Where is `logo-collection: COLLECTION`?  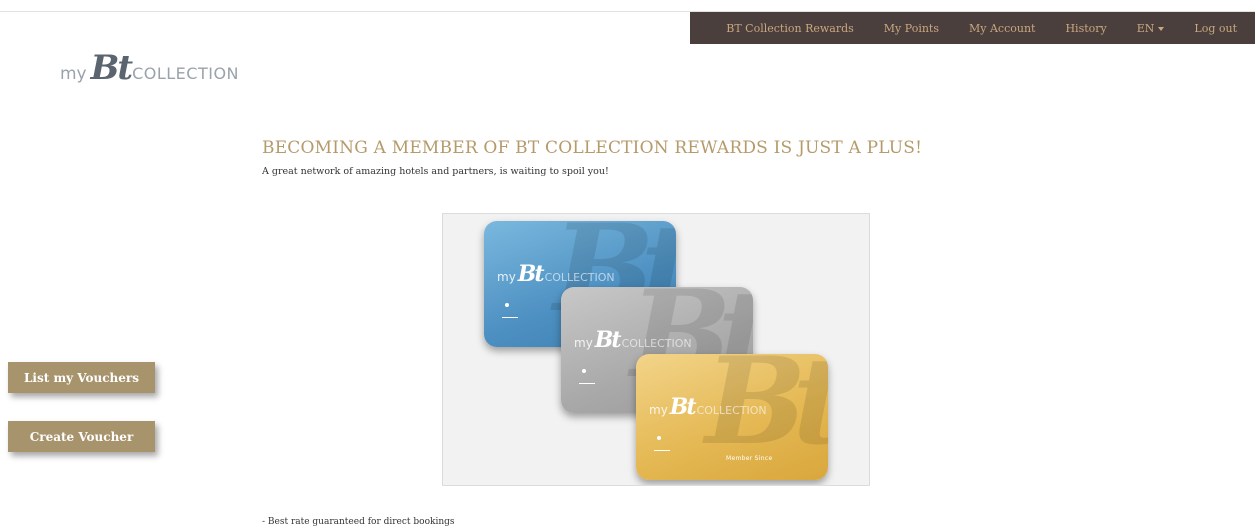 logo-collection: COLLECTION is located at coordinates (186, 73).